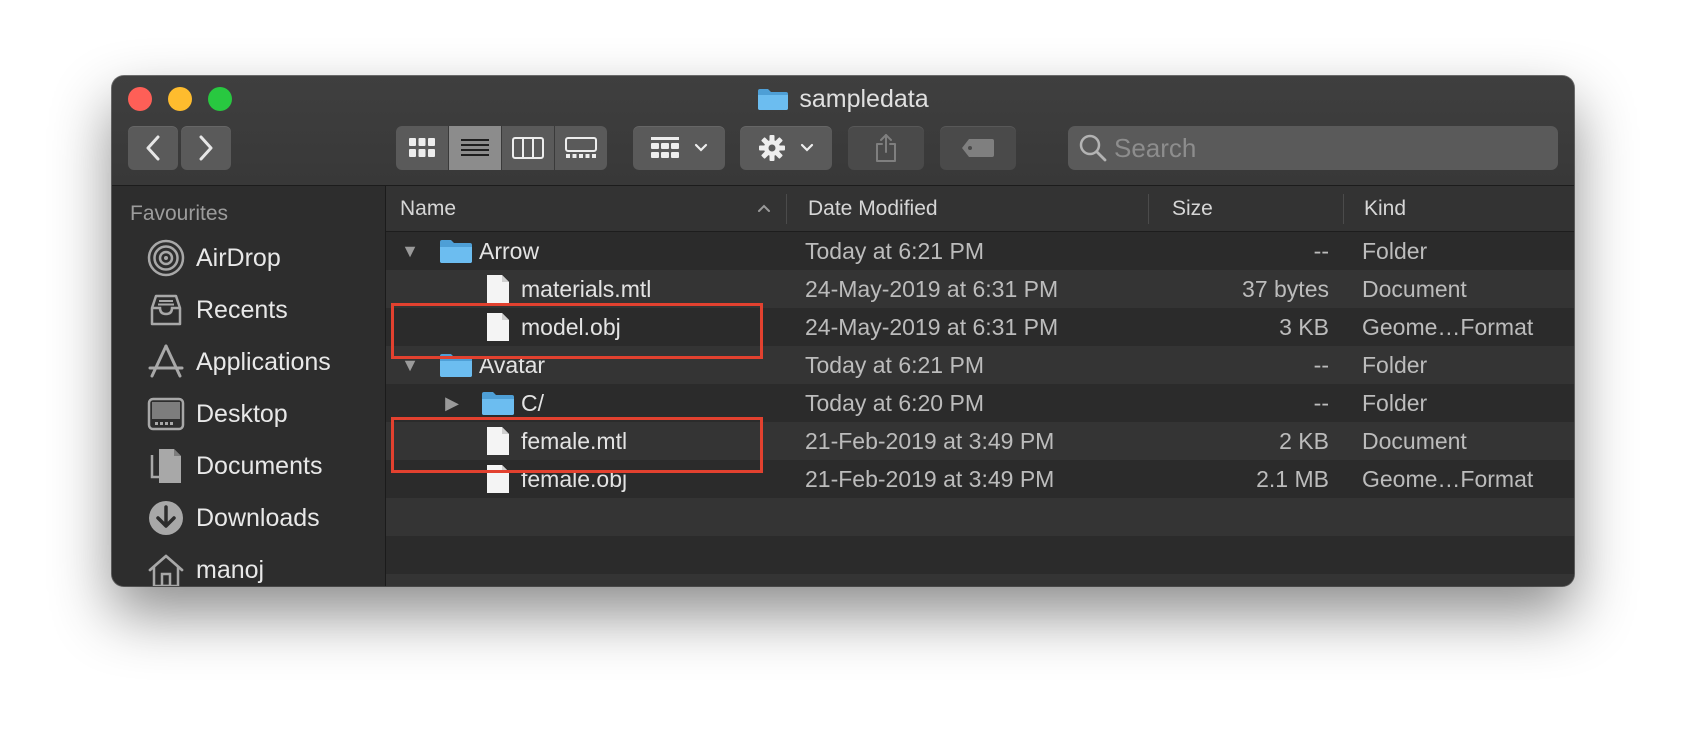  What do you see at coordinates (894, 364) in the screenshot?
I see `file-date-modified: Today at 6:21 PM` at bounding box center [894, 364].